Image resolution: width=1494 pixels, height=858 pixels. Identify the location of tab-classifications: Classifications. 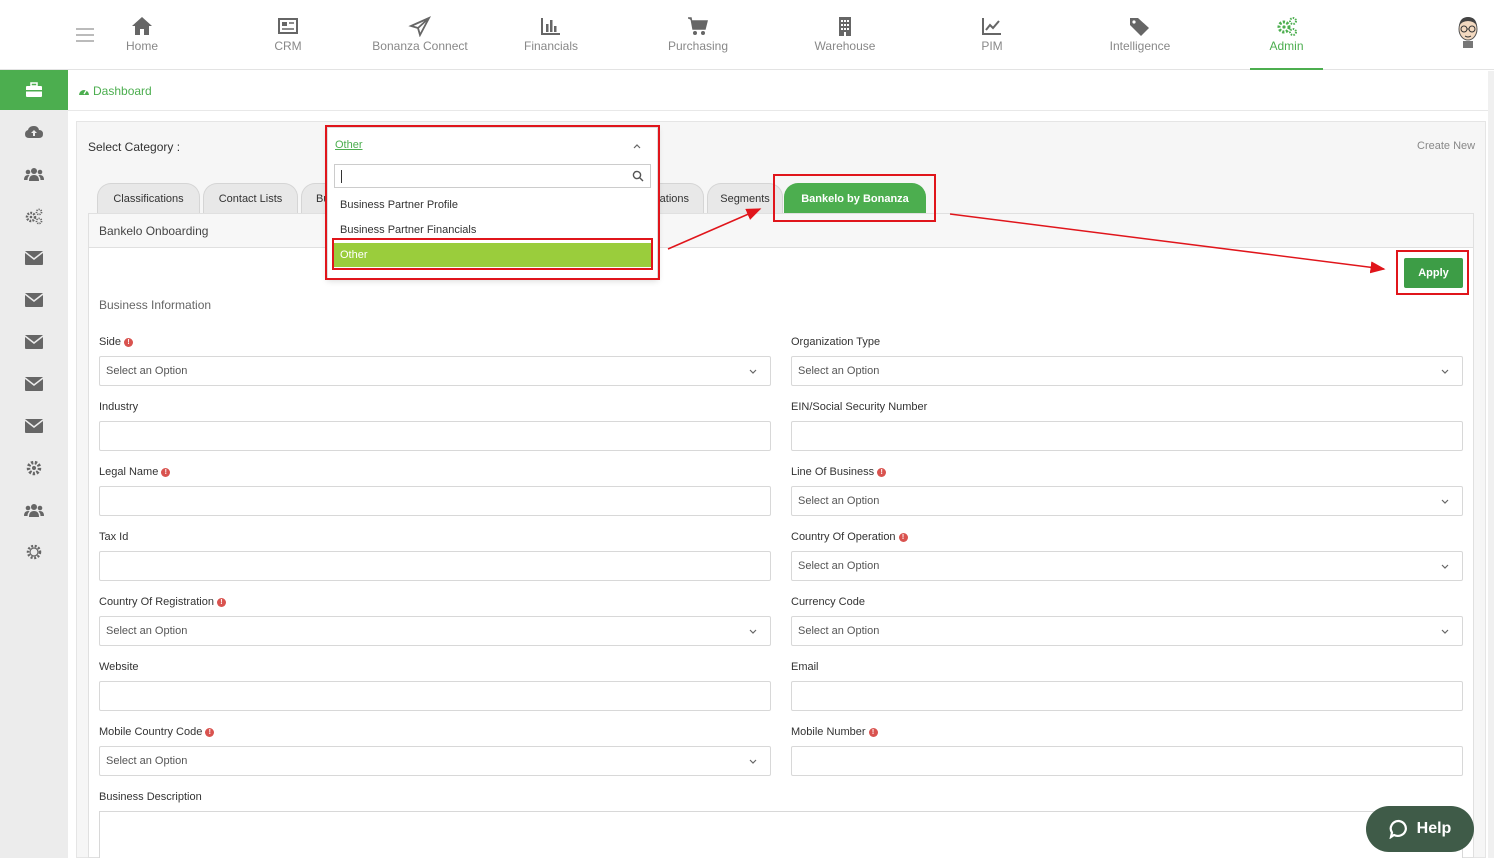
(148, 198).